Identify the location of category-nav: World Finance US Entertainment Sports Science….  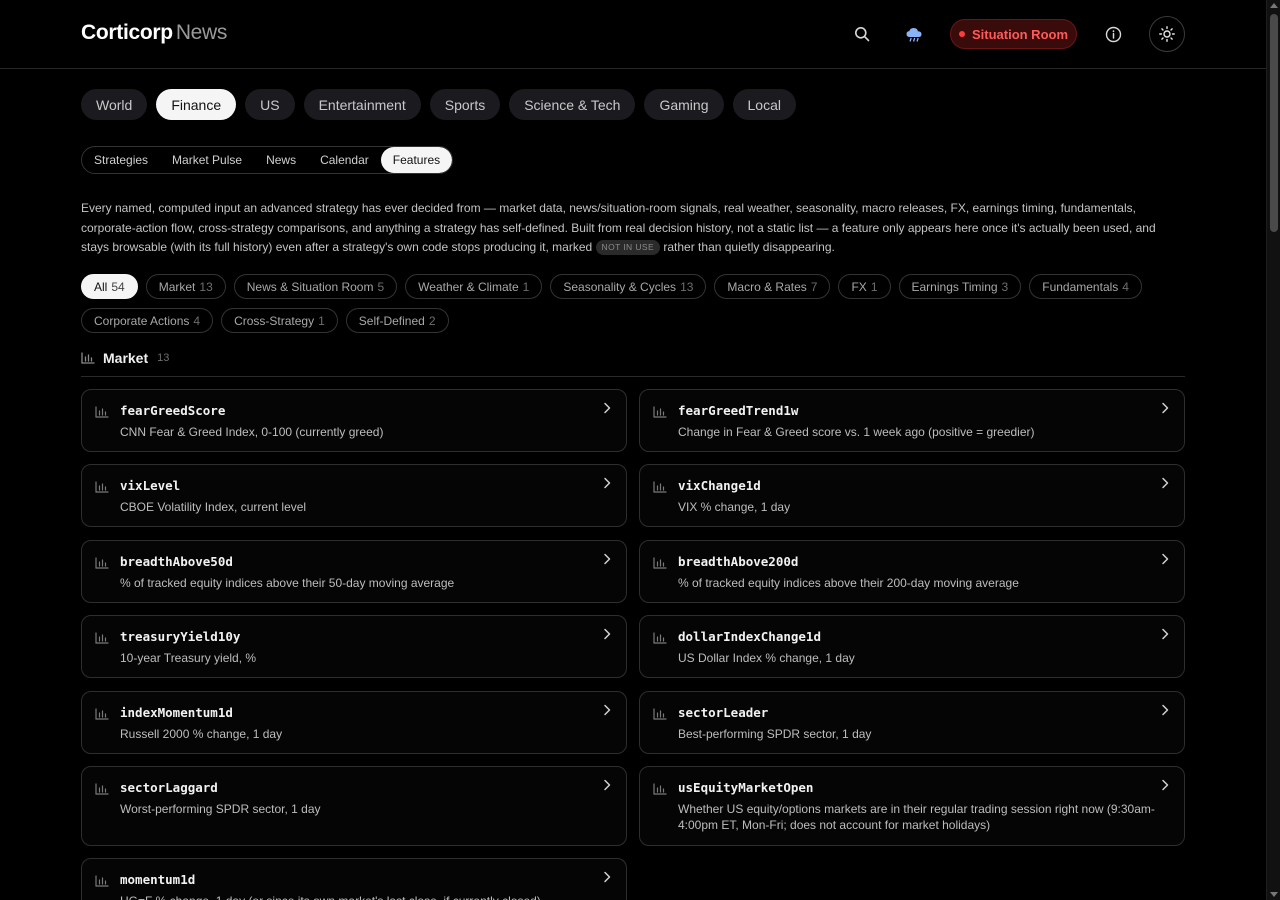
(438, 104).